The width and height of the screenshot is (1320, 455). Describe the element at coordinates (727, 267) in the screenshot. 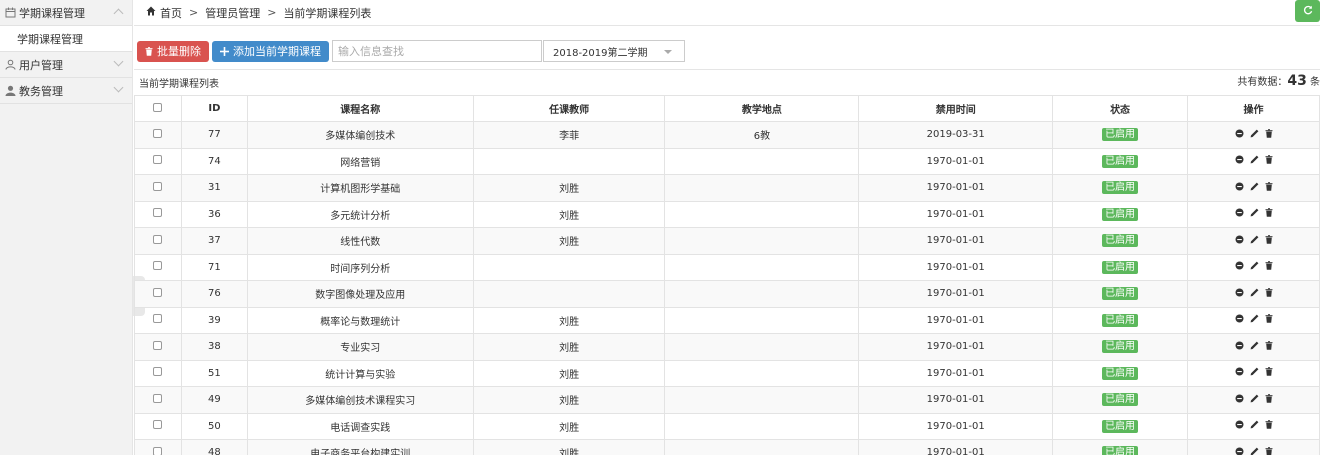

I see `table-row: 71 时间序列分析 1970-01-01 已启用` at that location.